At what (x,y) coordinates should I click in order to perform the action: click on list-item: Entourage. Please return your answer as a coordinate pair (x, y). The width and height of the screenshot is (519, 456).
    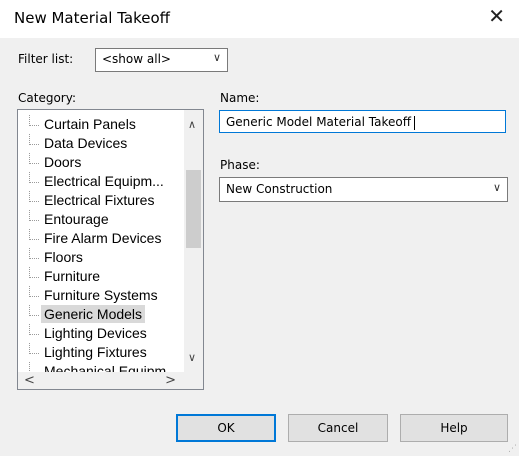
    Looking at the image, I should click on (101, 219).